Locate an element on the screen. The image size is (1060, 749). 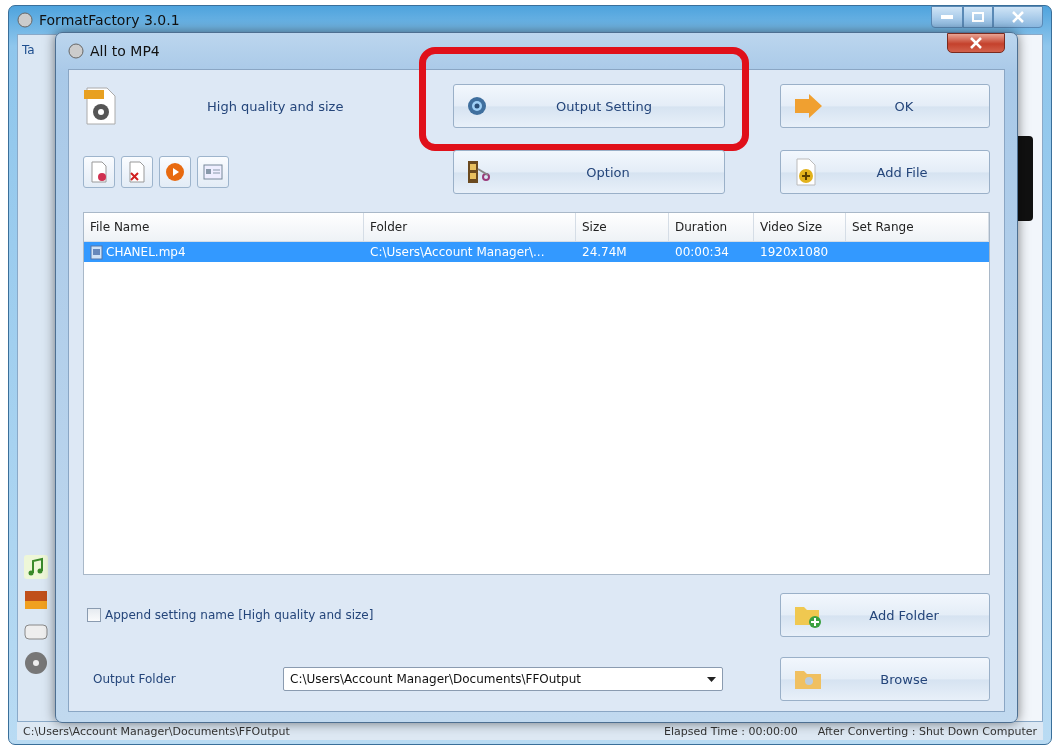
append-setting-checkbox: Append setting name [High quality and size] is located at coordinates (430, 615).